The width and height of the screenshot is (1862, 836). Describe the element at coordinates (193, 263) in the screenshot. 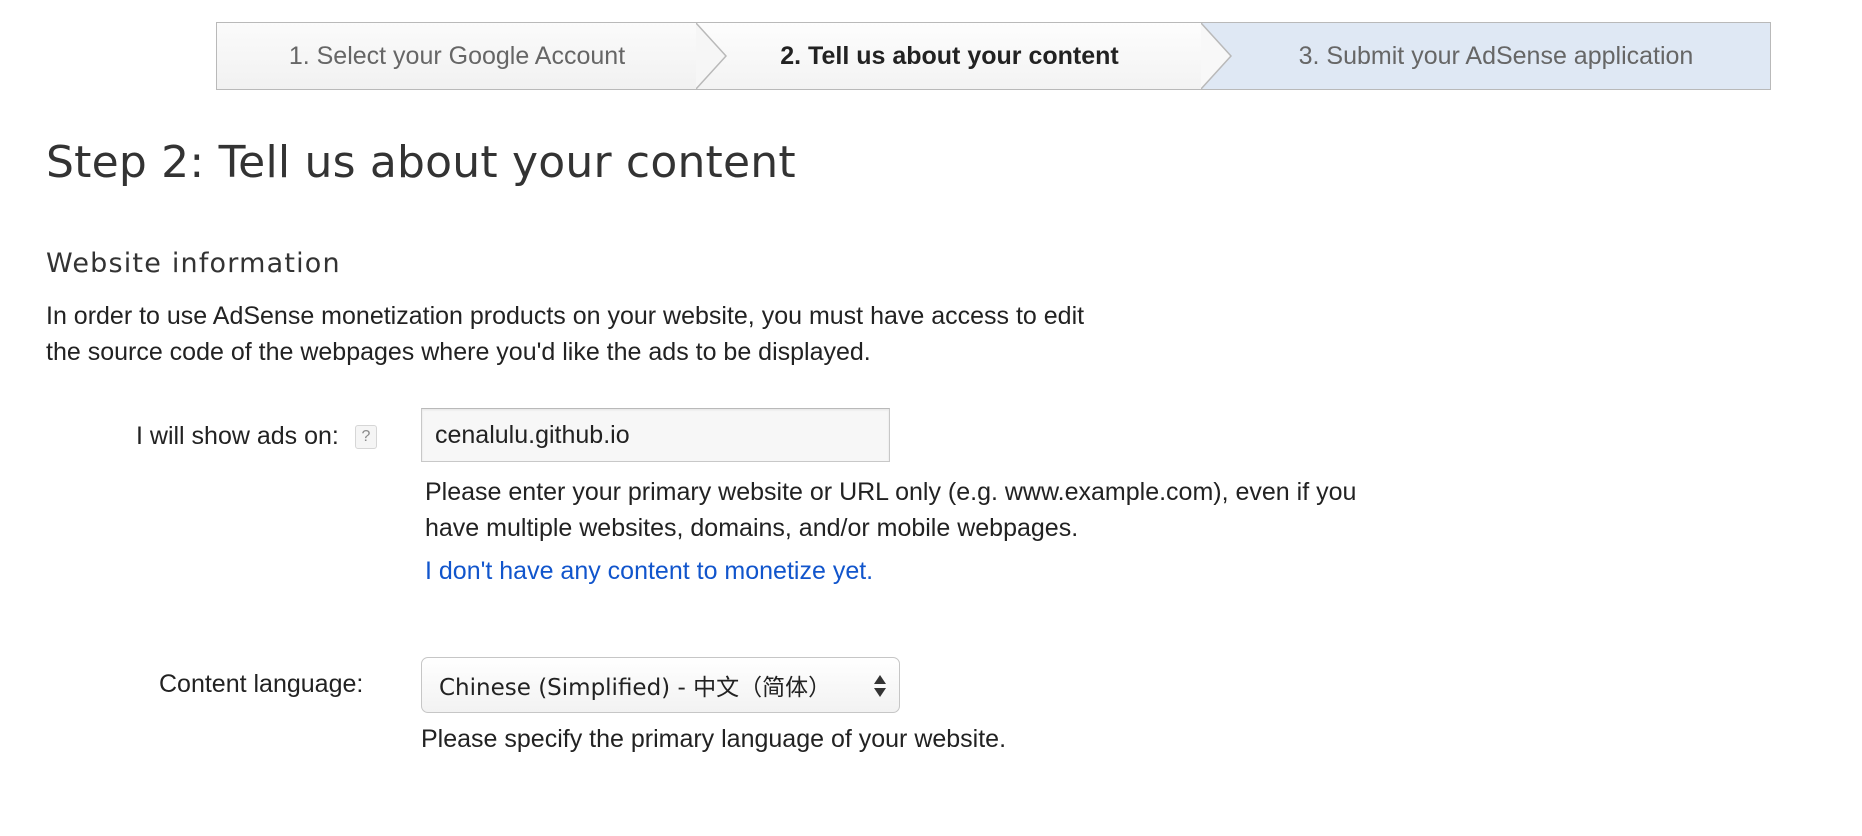

I see `section-heading-website-information: Website information` at that location.